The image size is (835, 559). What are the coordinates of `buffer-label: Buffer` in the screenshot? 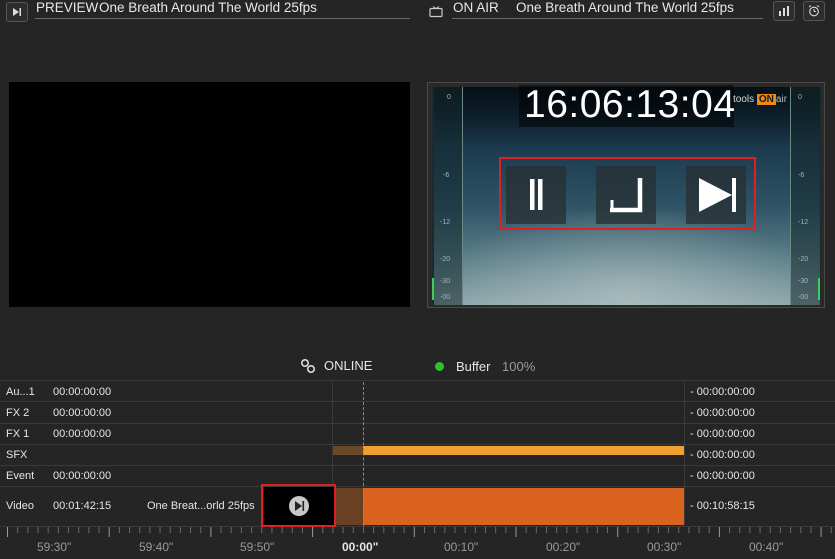 It's located at (473, 366).